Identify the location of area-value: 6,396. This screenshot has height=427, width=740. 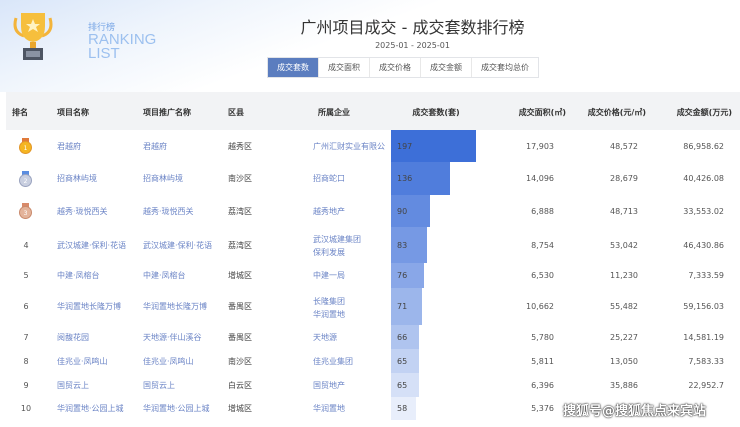
(542, 385).